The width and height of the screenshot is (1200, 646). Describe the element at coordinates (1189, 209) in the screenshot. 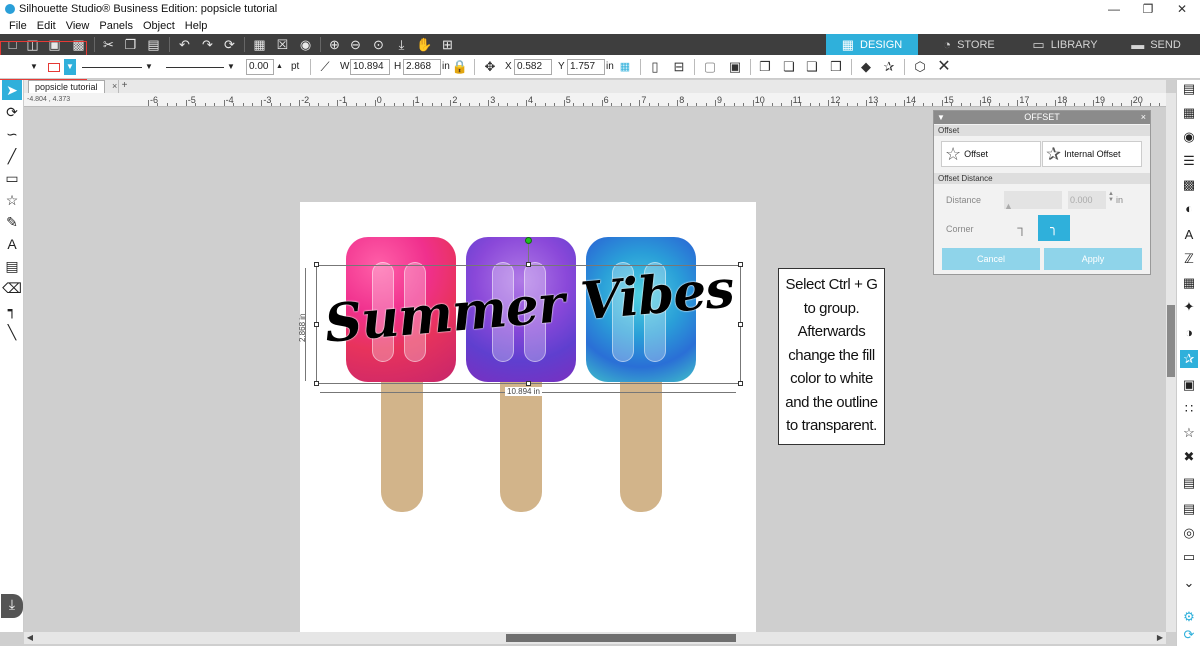

I see `gradient-icon: ◐` at that location.